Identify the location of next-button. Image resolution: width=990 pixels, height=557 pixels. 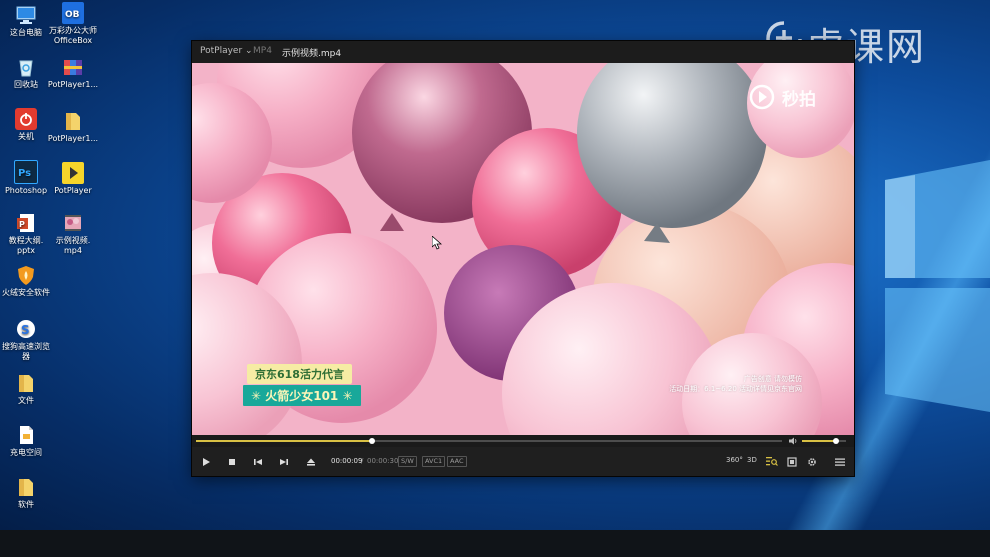
(284, 461).